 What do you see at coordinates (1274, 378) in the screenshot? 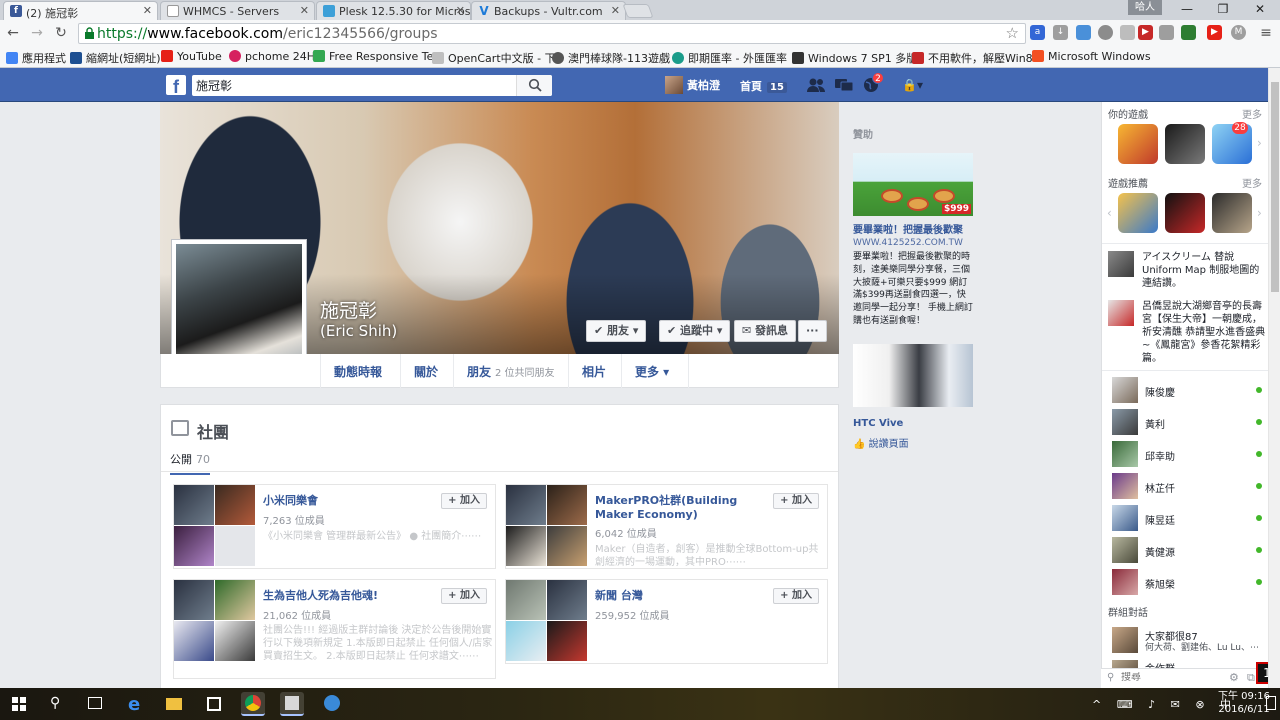
I see `page-scrollbar` at bounding box center [1274, 378].